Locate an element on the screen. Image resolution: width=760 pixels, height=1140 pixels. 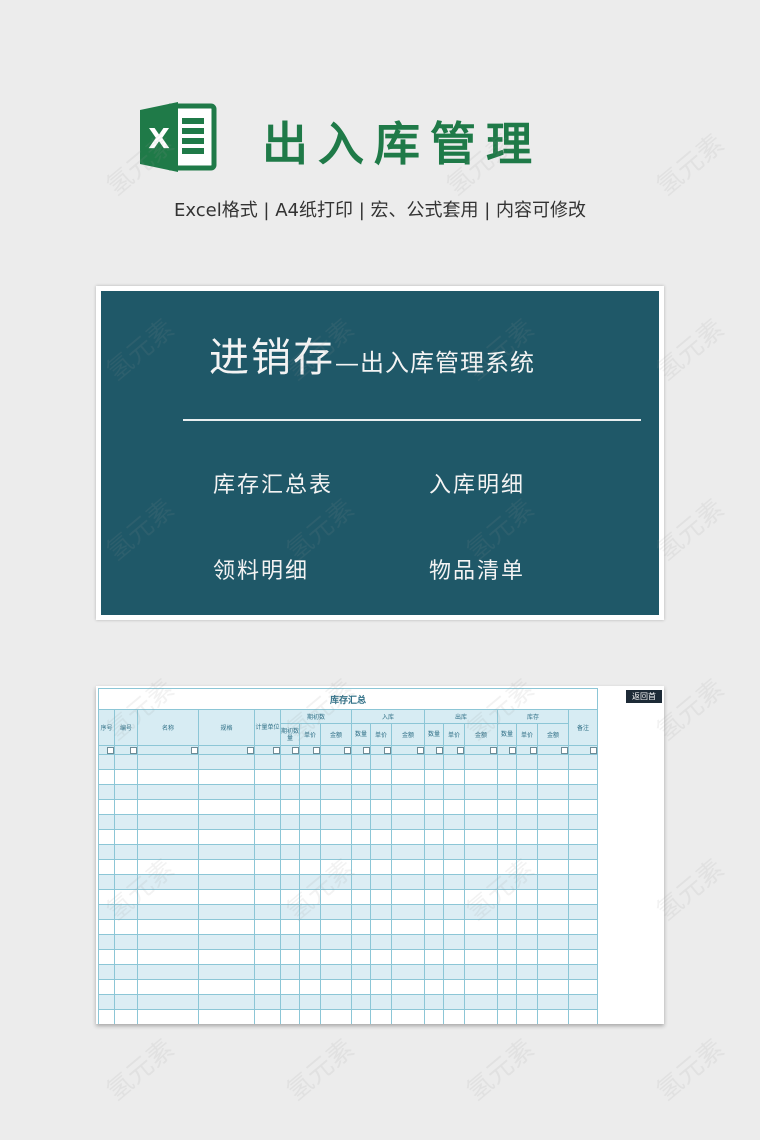
menu-item-goods-list: 物品清单 is located at coordinates (477, 569).